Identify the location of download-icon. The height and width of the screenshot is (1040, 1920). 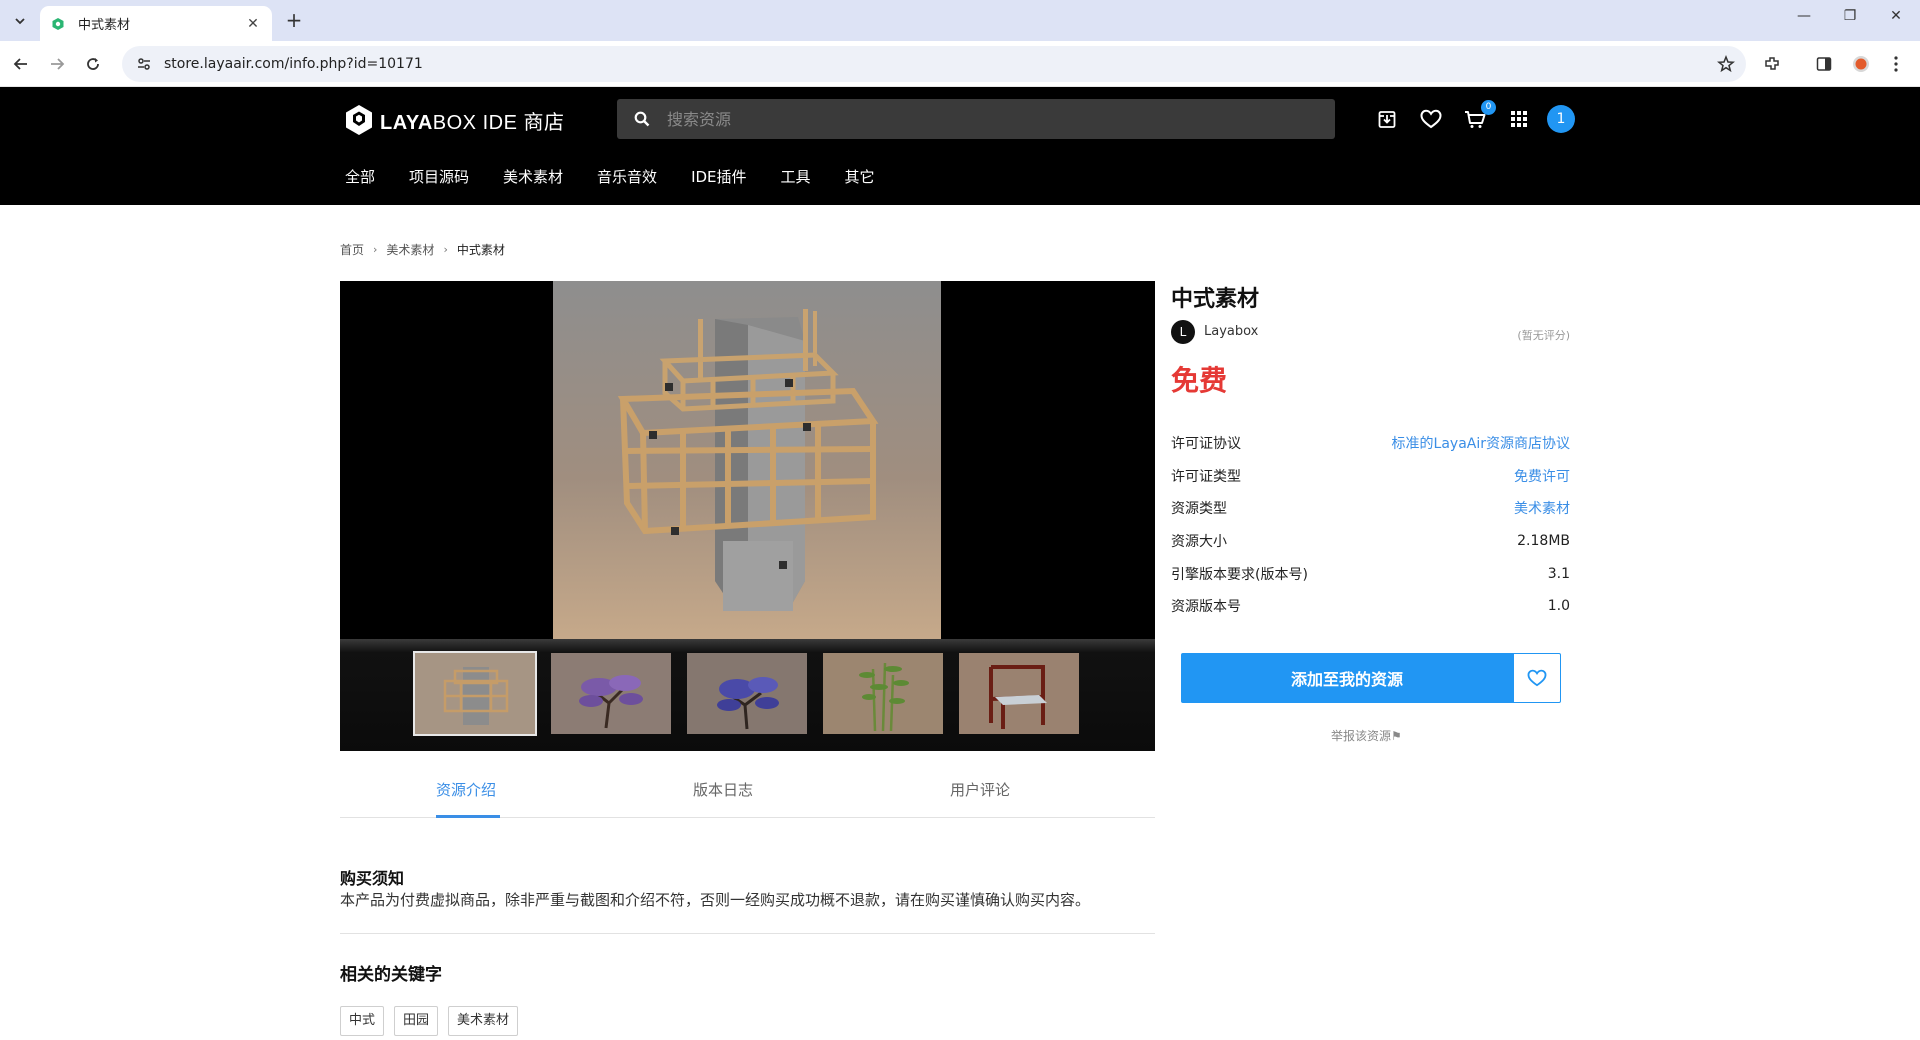
(1387, 119).